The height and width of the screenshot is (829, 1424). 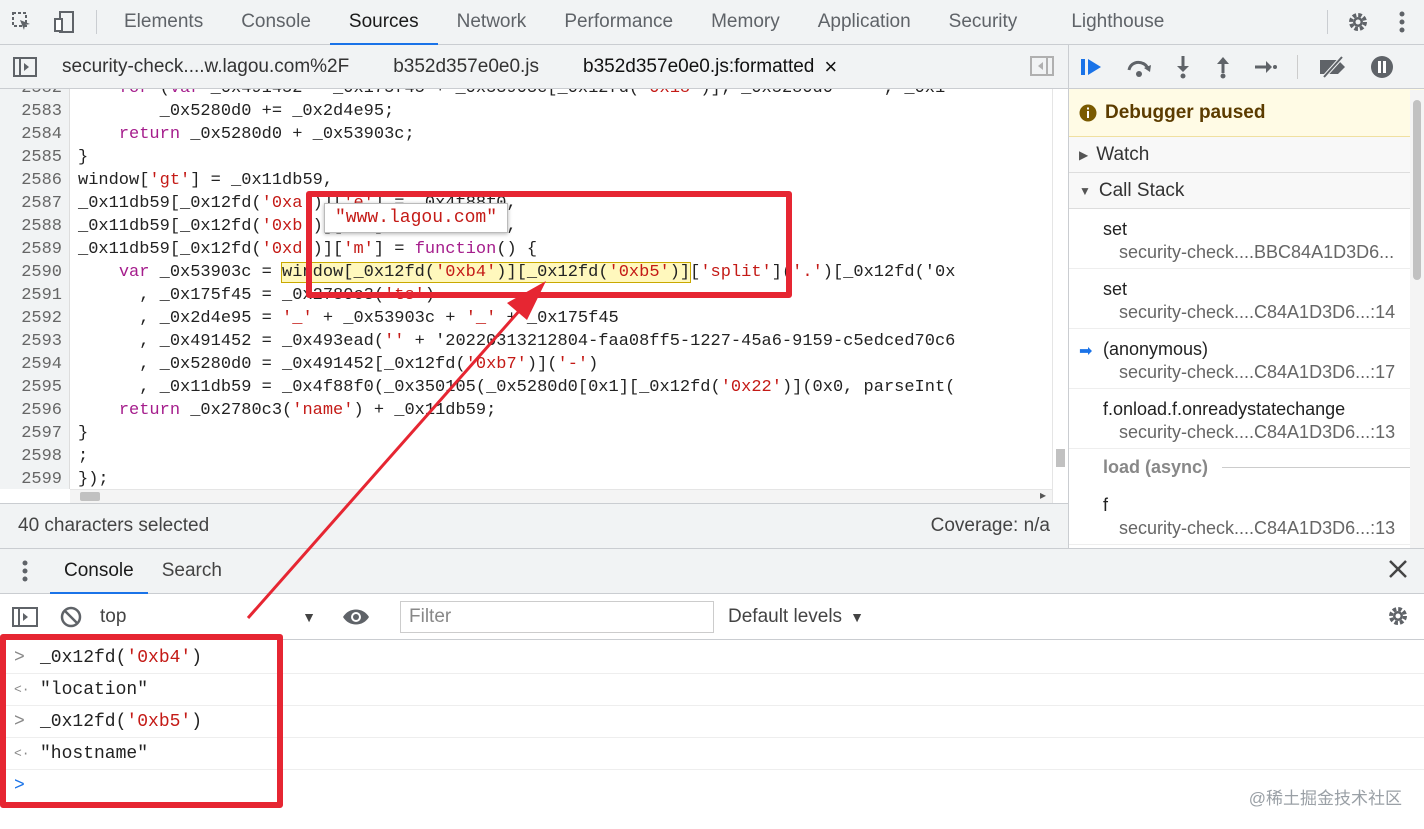 I want to click on deactivate-breakpoints-icon, so click(x=1334, y=66).